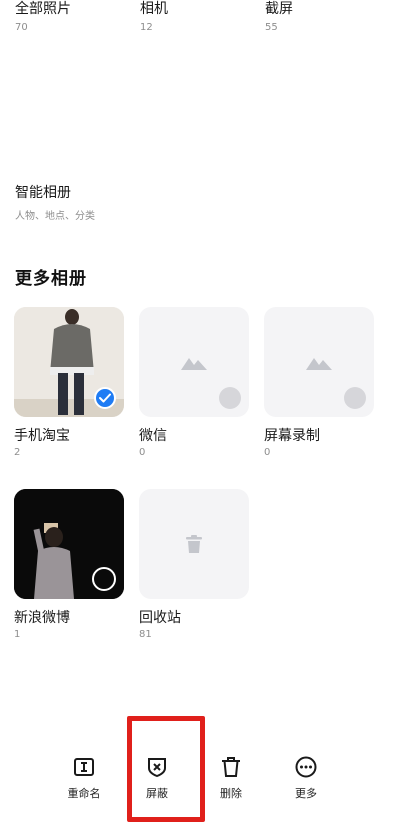  I want to click on album-count: 1, so click(17, 634).